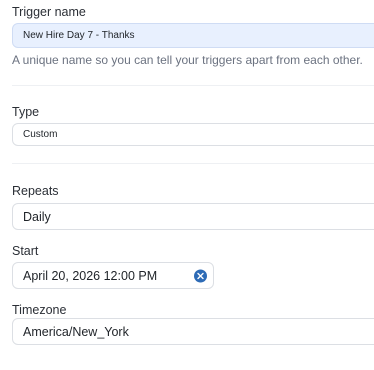  What do you see at coordinates (193, 35) in the screenshot?
I see `trigger-name-input: New Hire Day 7 - Thanks` at bounding box center [193, 35].